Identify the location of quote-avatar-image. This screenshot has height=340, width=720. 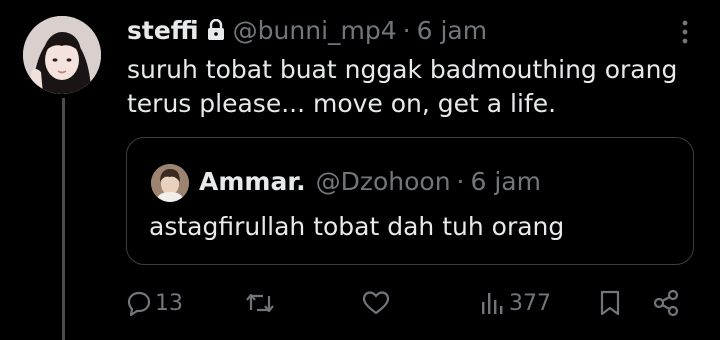
(170, 183).